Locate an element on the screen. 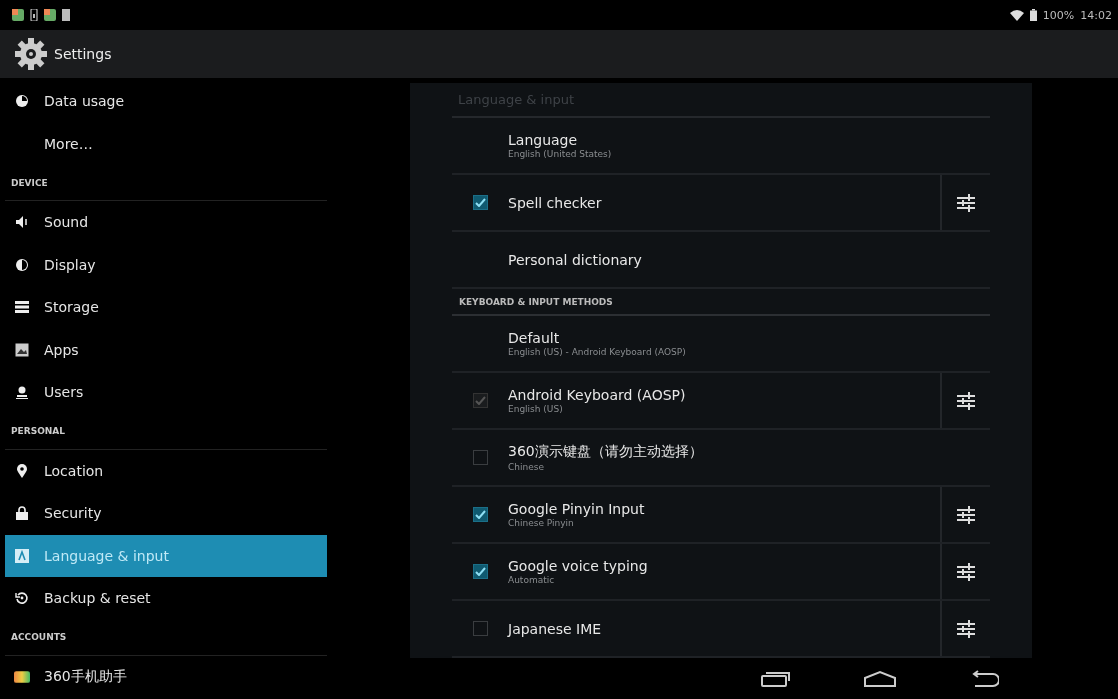  keyboard-letter-icon is located at coordinates (22, 555).